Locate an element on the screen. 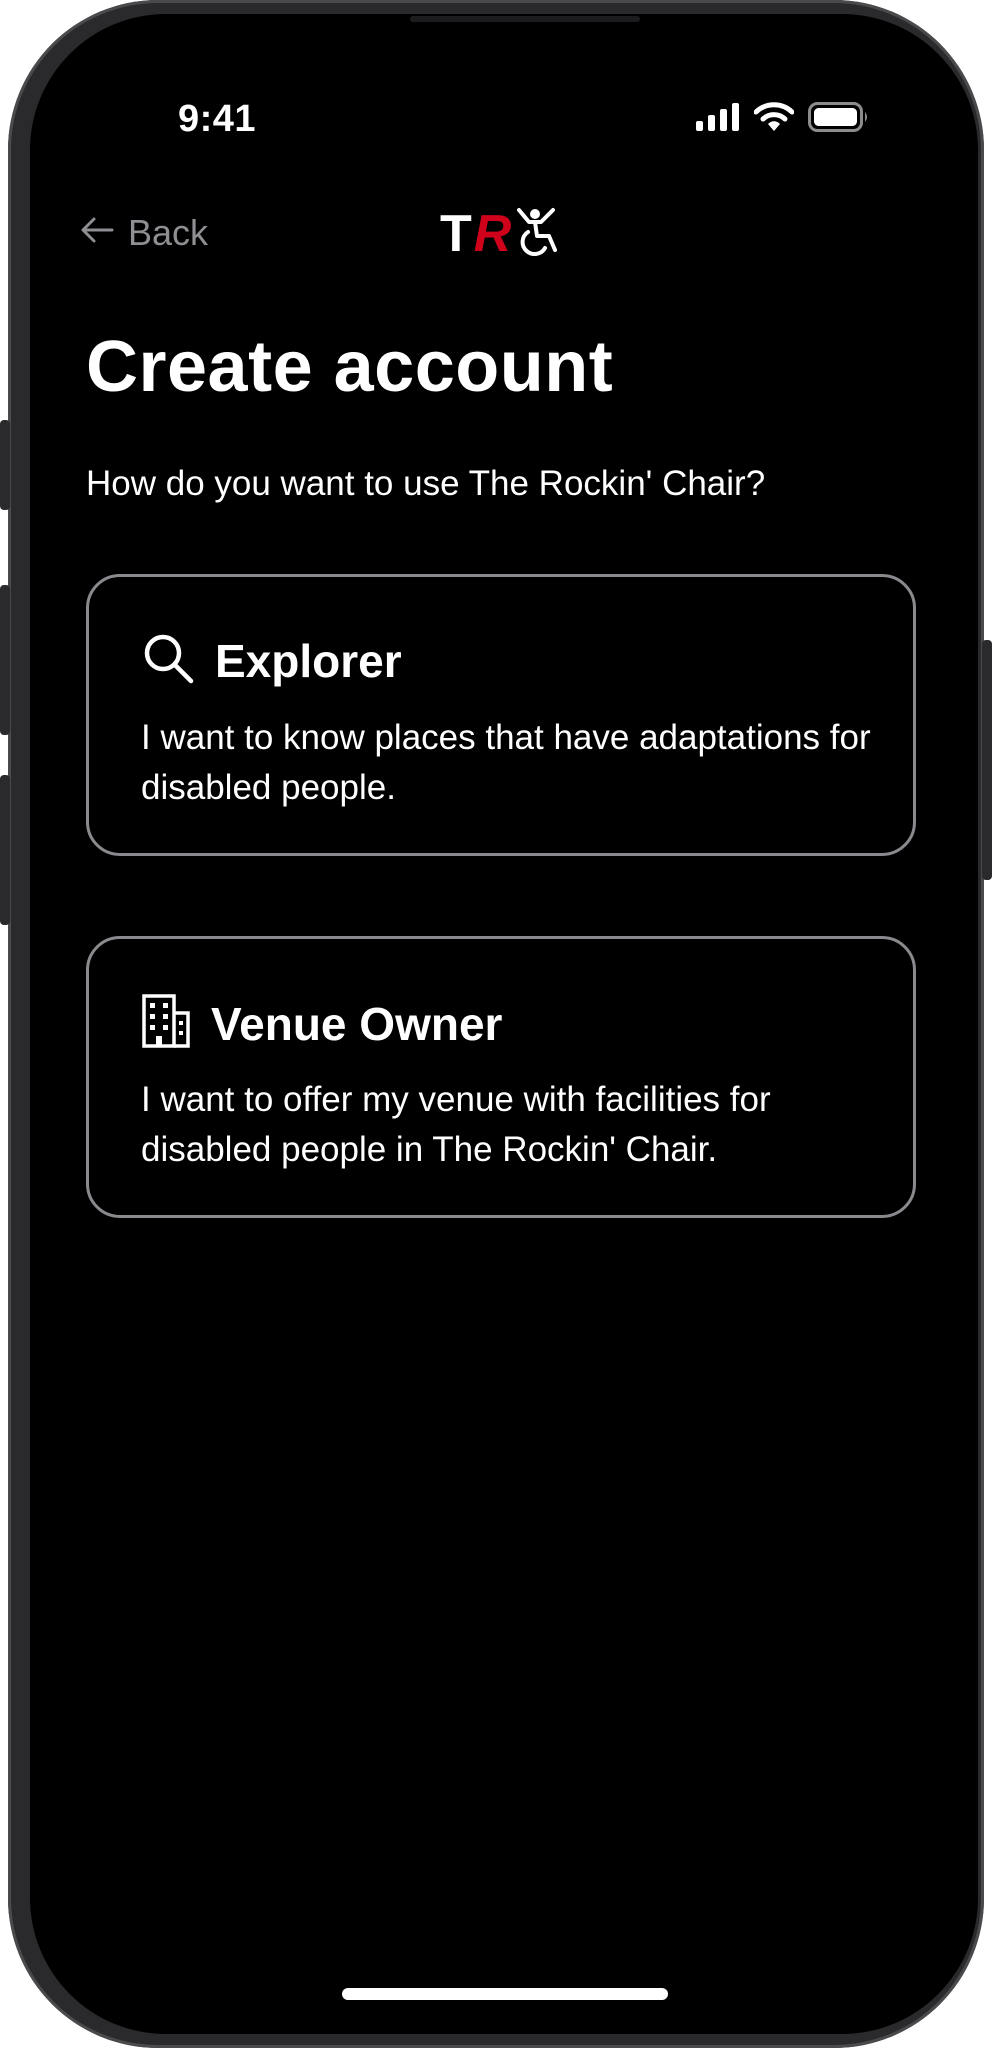 Image resolution: width=992 pixels, height=2048 pixels. app-logo: T R is located at coordinates (499, 233).